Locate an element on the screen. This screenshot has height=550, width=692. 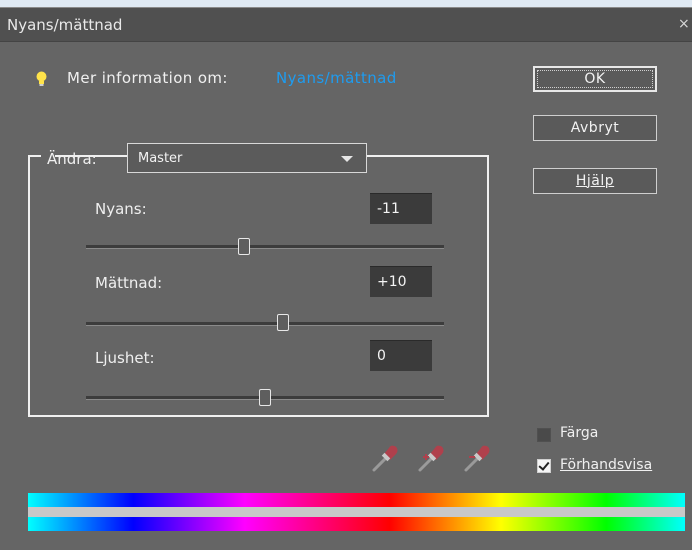
colorize-checkbox is located at coordinates (544, 435).